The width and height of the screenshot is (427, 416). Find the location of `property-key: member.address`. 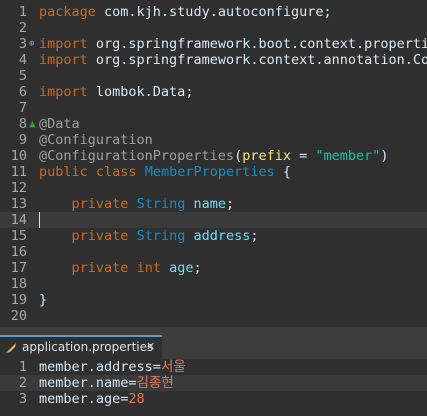

property-key: member.address is located at coordinates (96, 367).